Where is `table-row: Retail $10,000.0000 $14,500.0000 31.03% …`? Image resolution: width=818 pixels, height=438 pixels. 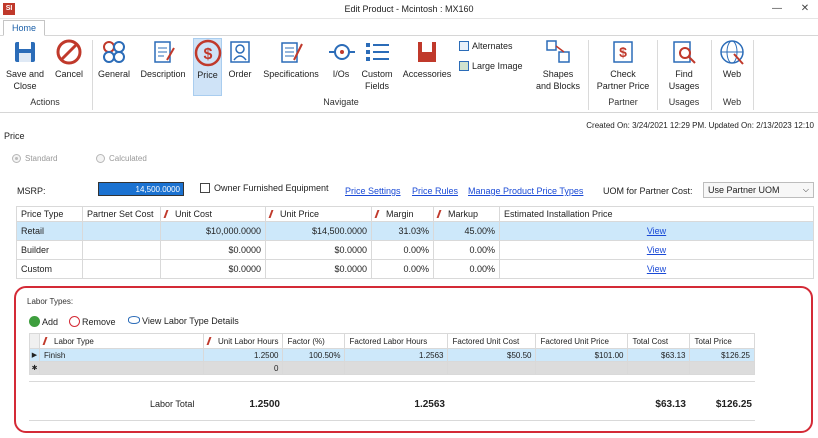
table-row: Retail $10,000.0000 $14,500.0000 31.03% … is located at coordinates (415, 231).